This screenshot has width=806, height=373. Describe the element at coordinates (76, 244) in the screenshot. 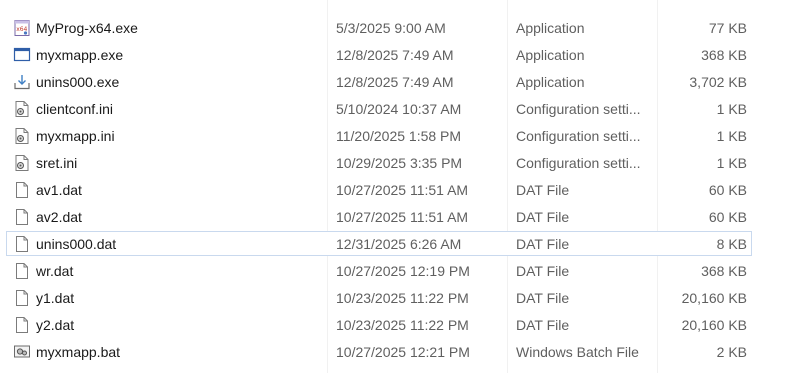

I see `file-name: unins000.dat` at that location.